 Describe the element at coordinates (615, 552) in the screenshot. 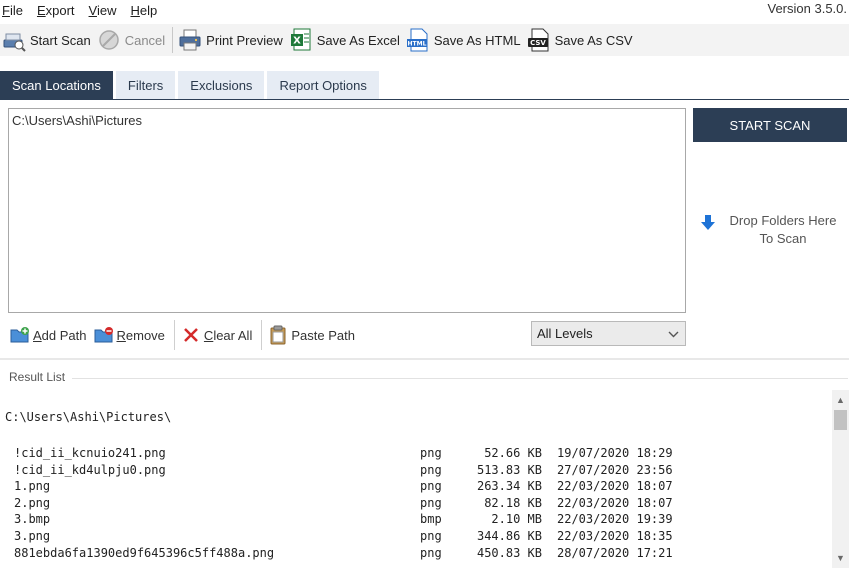

I see `result-file-date: 28/07/2020 17:21` at that location.